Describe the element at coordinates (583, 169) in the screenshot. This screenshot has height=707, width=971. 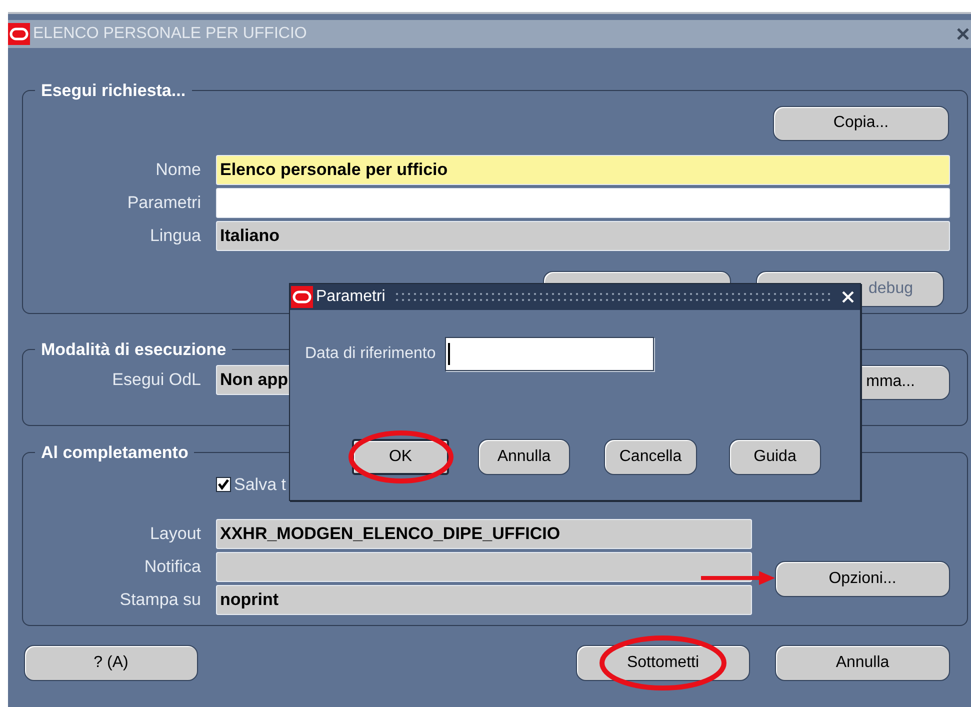
I see `input-field: Elenco personale per ufficio` at that location.